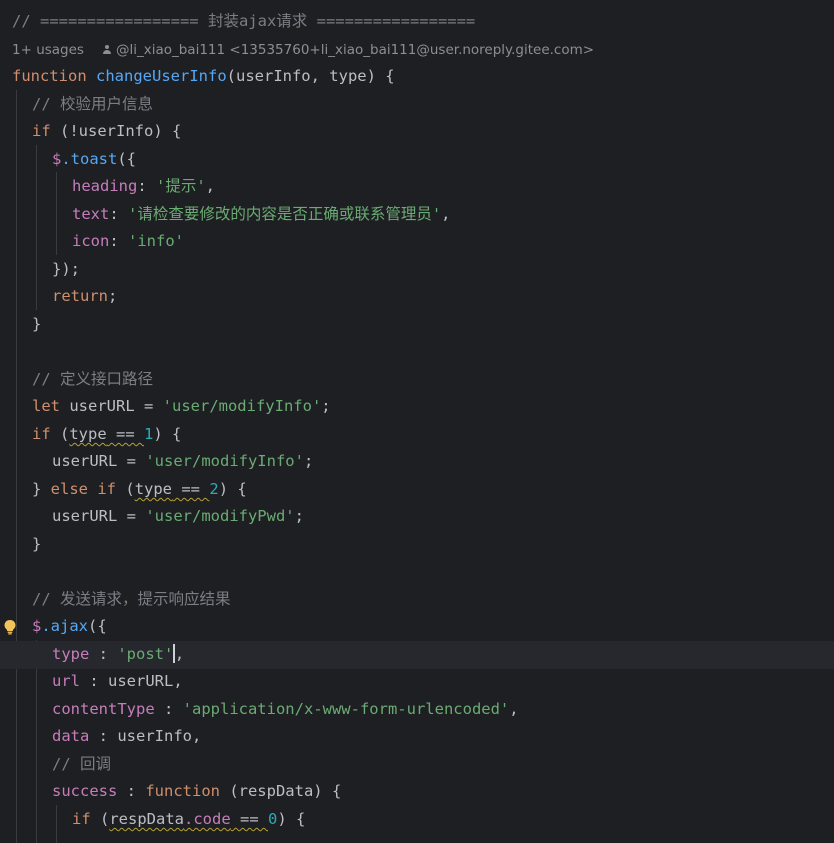 The width and height of the screenshot is (834, 843). Describe the element at coordinates (80, 296) in the screenshot. I see `keyword-return: return` at that location.